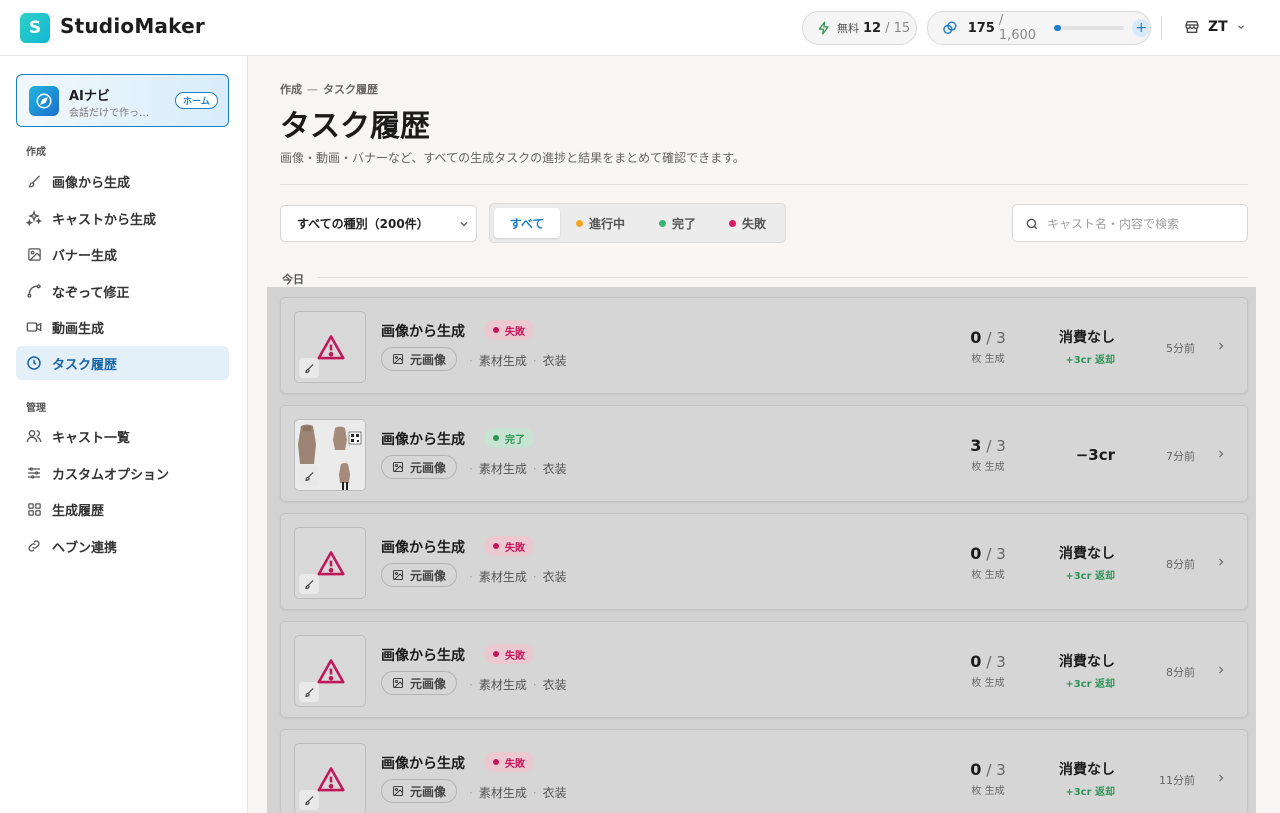  I want to click on app-name: StudioMaker, so click(132, 26).